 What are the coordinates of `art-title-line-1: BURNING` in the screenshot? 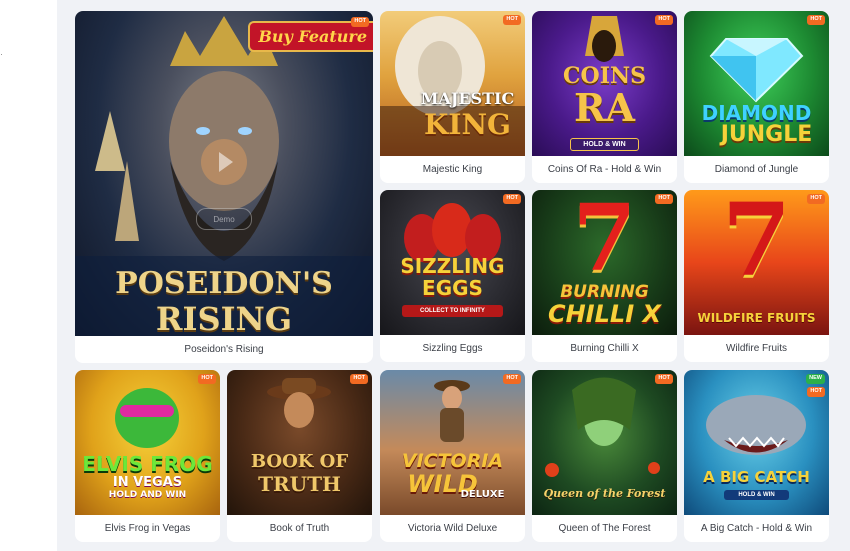 It's located at (604, 292).